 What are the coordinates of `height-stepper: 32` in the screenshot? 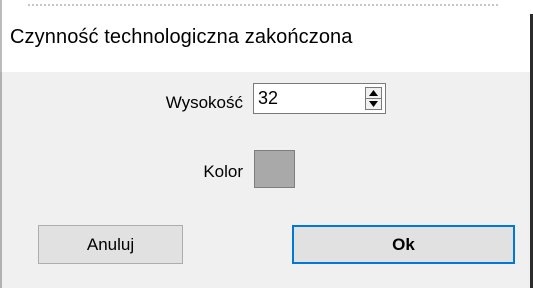 It's located at (319, 98).